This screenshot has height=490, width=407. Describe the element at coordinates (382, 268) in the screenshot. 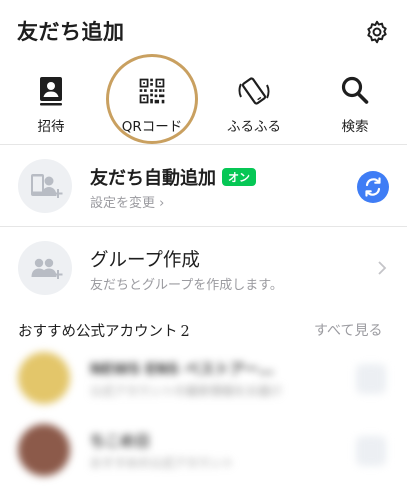

I see `chevron-right-icon` at that location.